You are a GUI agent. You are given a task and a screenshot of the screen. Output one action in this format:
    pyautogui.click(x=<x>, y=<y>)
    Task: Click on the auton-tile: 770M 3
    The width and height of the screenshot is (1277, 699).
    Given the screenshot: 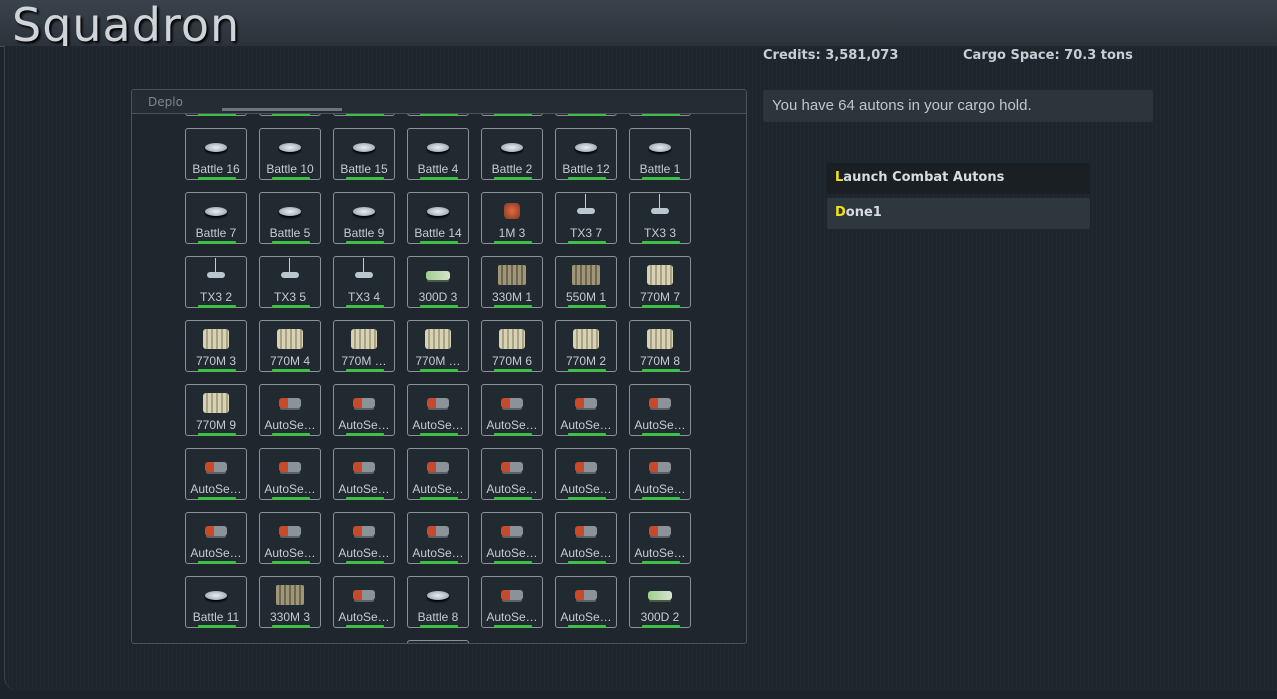 What is the action you would take?
    pyautogui.click(x=216, y=346)
    